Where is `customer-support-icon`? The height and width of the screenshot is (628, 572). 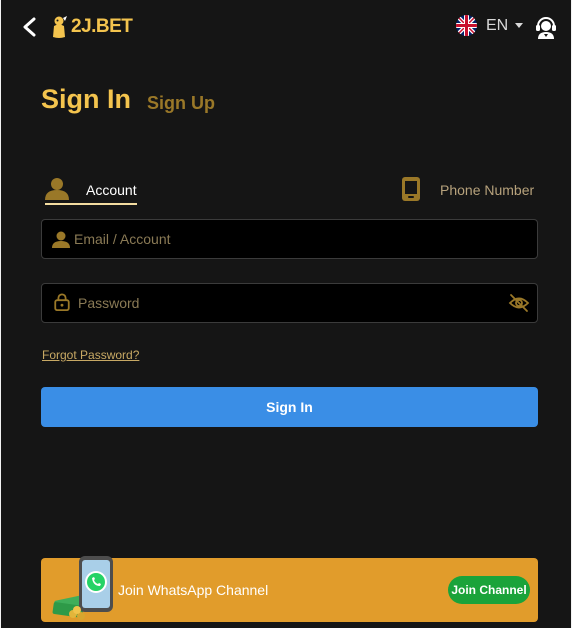
customer-support-icon is located at coordinates (546, 27).